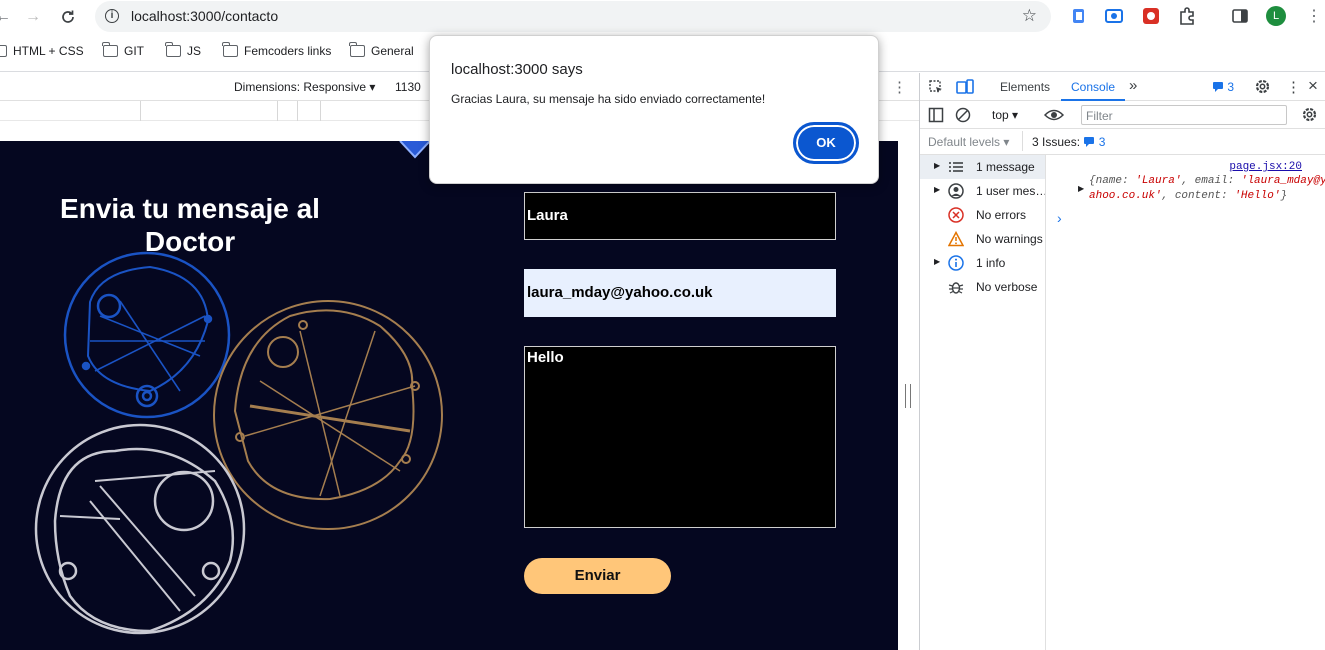 The image size is (1325, 650). Describe the element at coordinates (956, 288) in the screenshot. I see `bug-icon` at that location.